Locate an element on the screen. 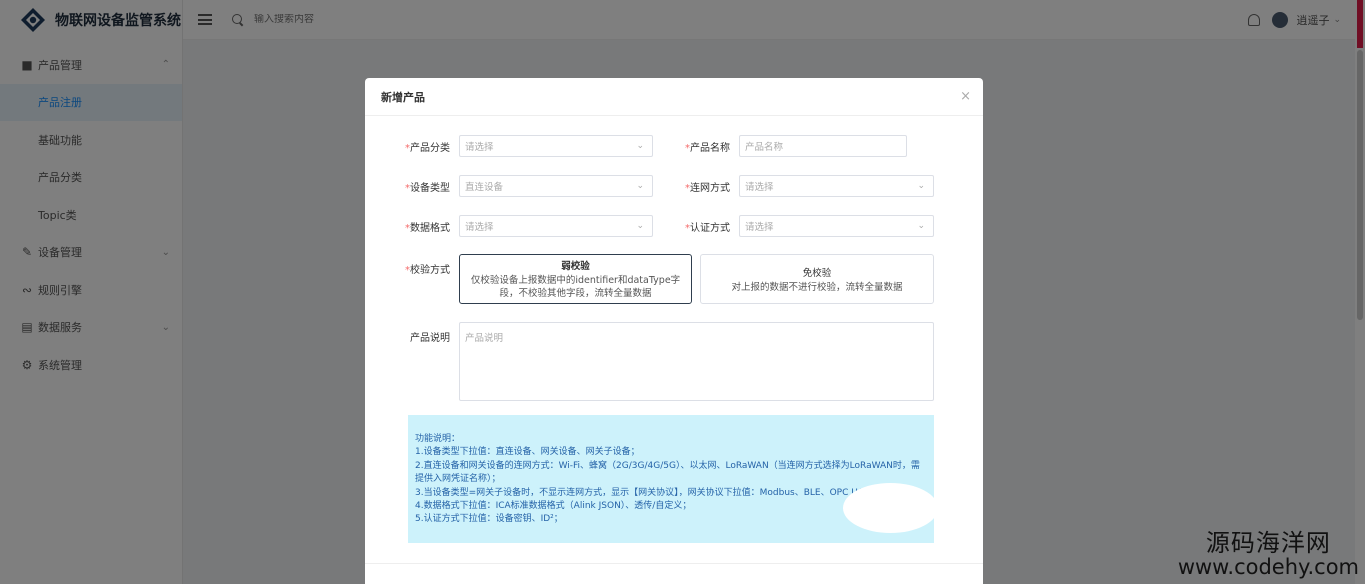 Image resolution: width=1365 pixels, height=584 pixels. field-auth: *认证方式 请选择 ⌄ is located at coordinates (804, 226).